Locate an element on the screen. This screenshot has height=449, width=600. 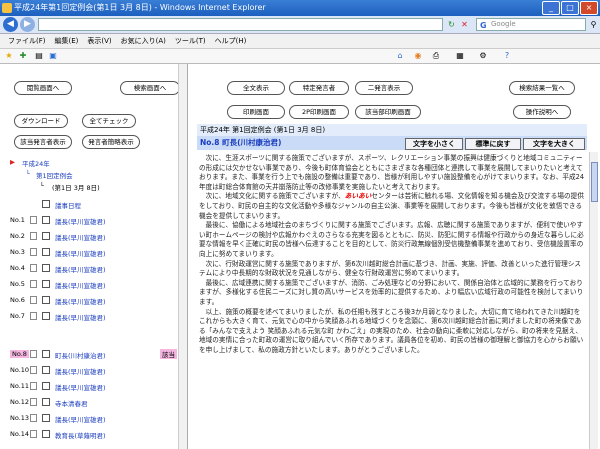
tree-session: 第1回定例会 is located at coordinates (54, 175).